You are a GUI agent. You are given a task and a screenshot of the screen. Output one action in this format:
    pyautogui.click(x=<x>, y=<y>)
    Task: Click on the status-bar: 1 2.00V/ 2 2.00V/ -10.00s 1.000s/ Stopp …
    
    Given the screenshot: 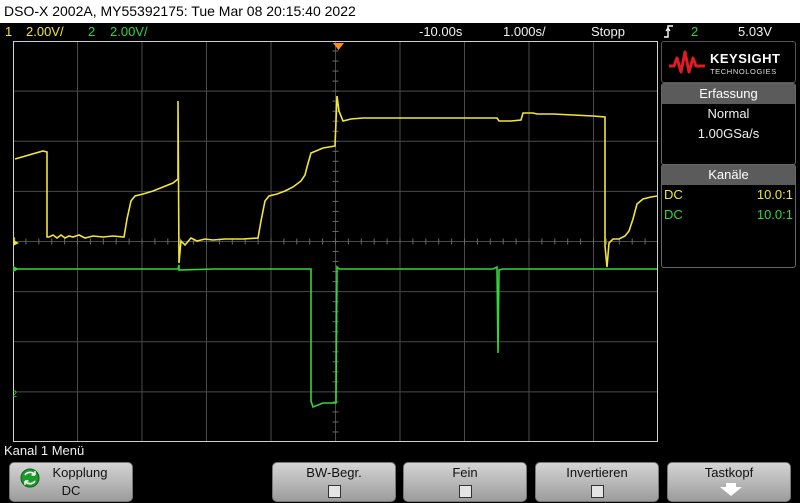 What is the action you would take?
    pyautogui.click(x=400, y=32)
    